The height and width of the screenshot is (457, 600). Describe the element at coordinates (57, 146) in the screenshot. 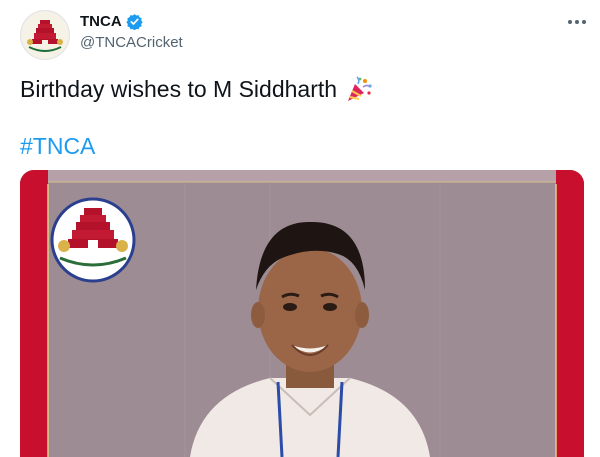

I see `hashtag-link: #TNCA` at that location.